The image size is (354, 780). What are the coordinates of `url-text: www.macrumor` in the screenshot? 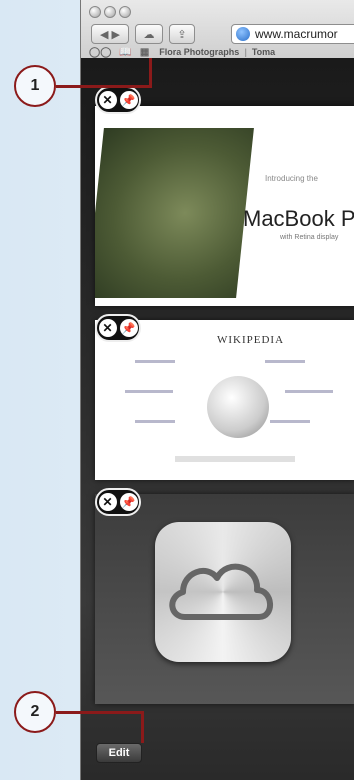 It's located at (296, 34).